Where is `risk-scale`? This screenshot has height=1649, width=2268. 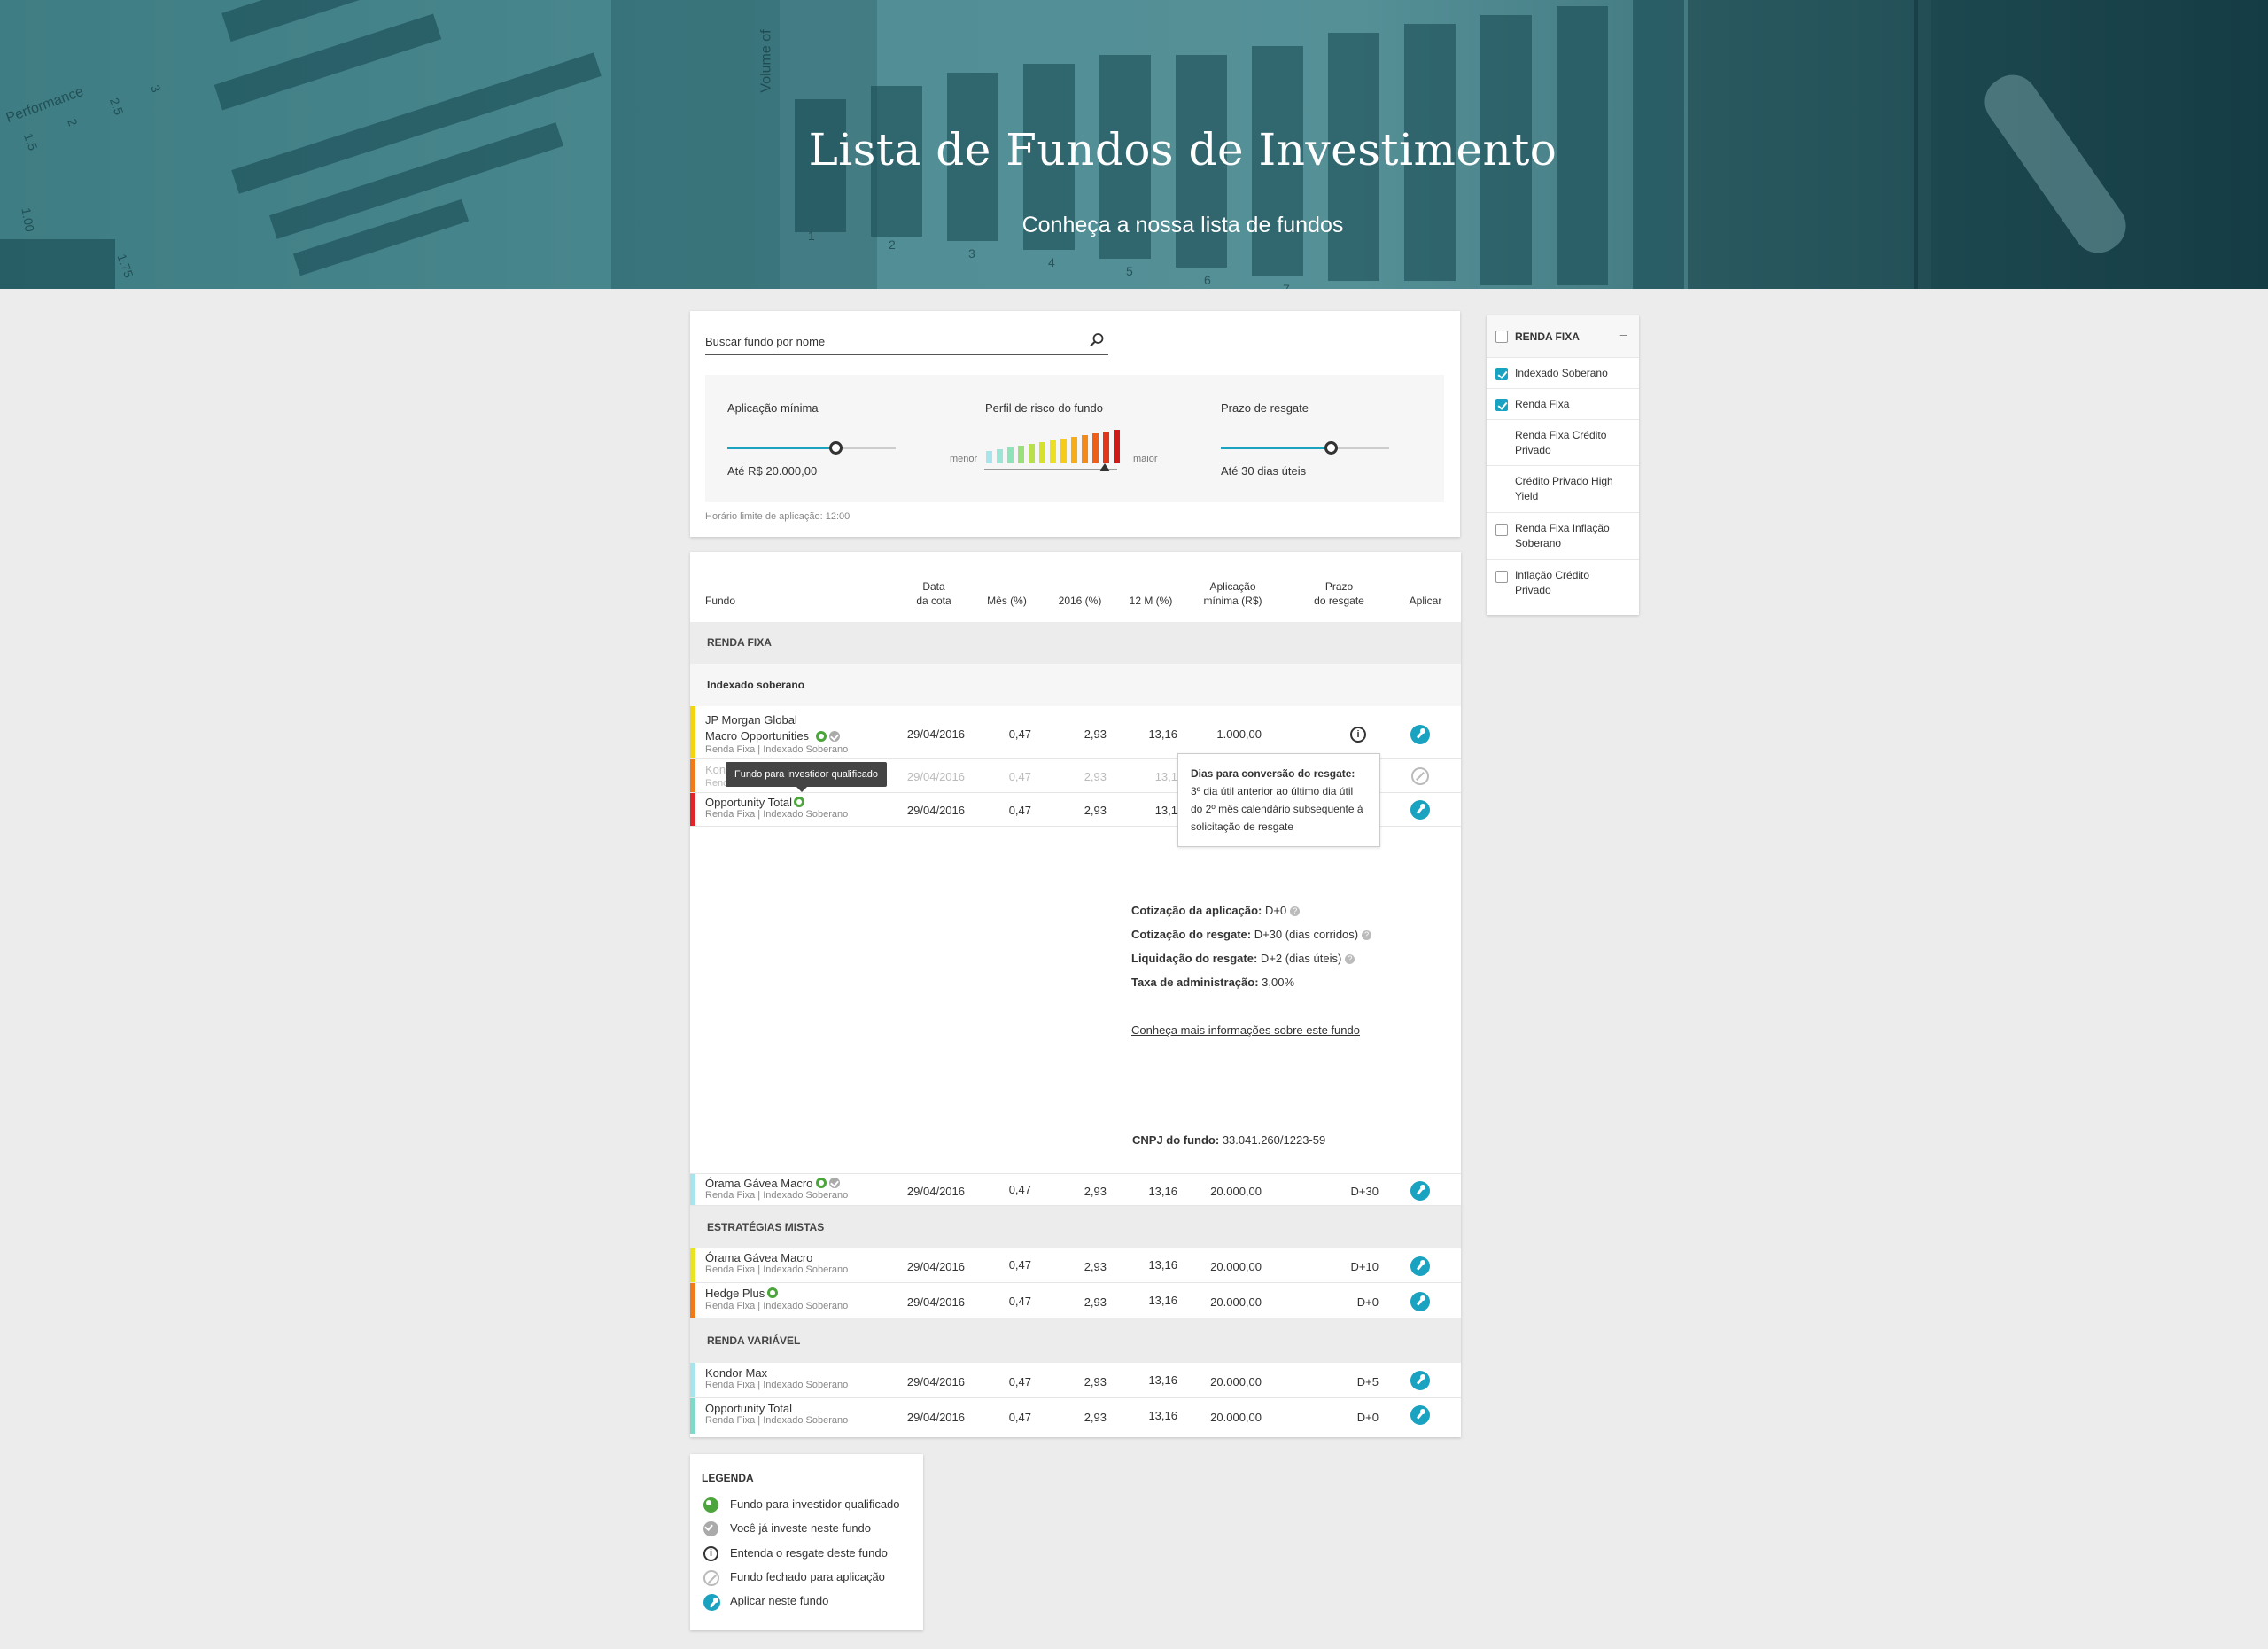 risk-scale is located at coordinates (1057, 445).